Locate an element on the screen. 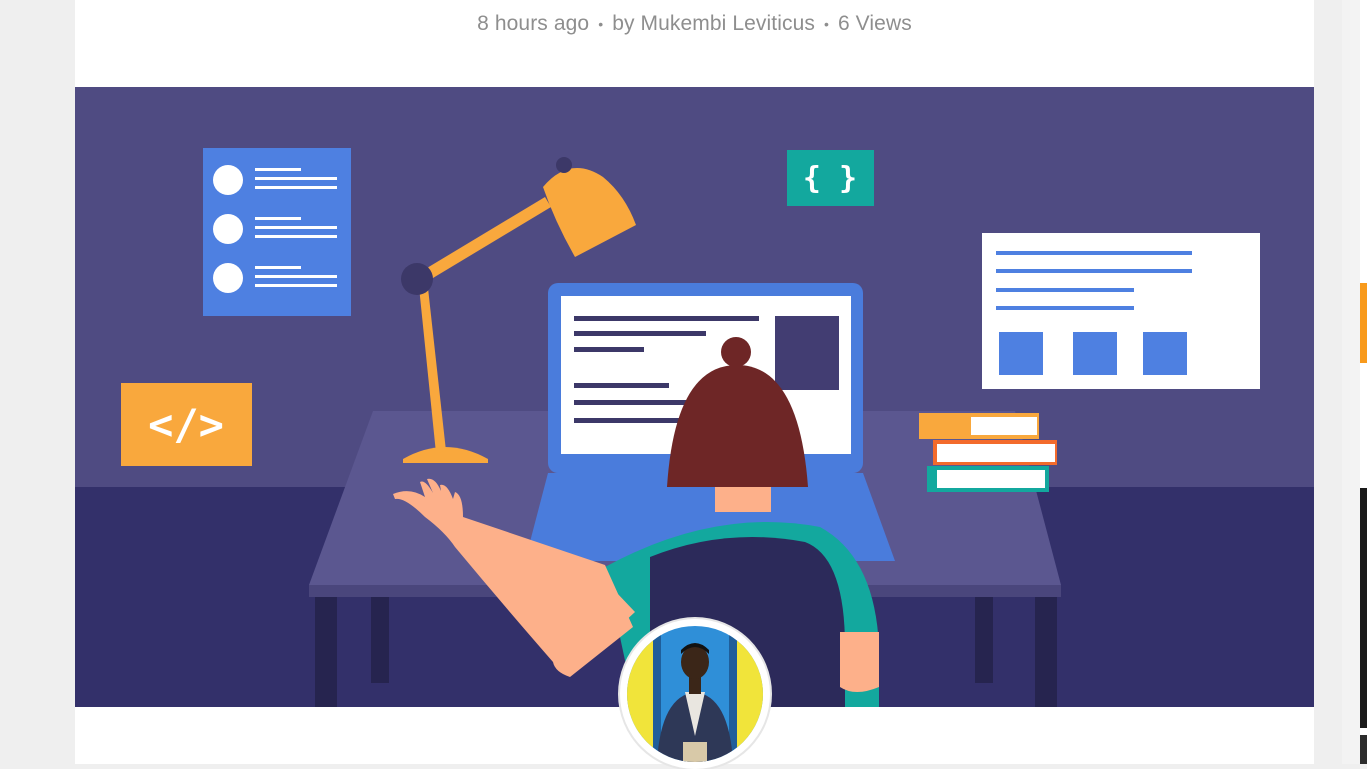 The height and width of the screenshot is (769, 1367). author-avatar is located at coordinates (695, 694).